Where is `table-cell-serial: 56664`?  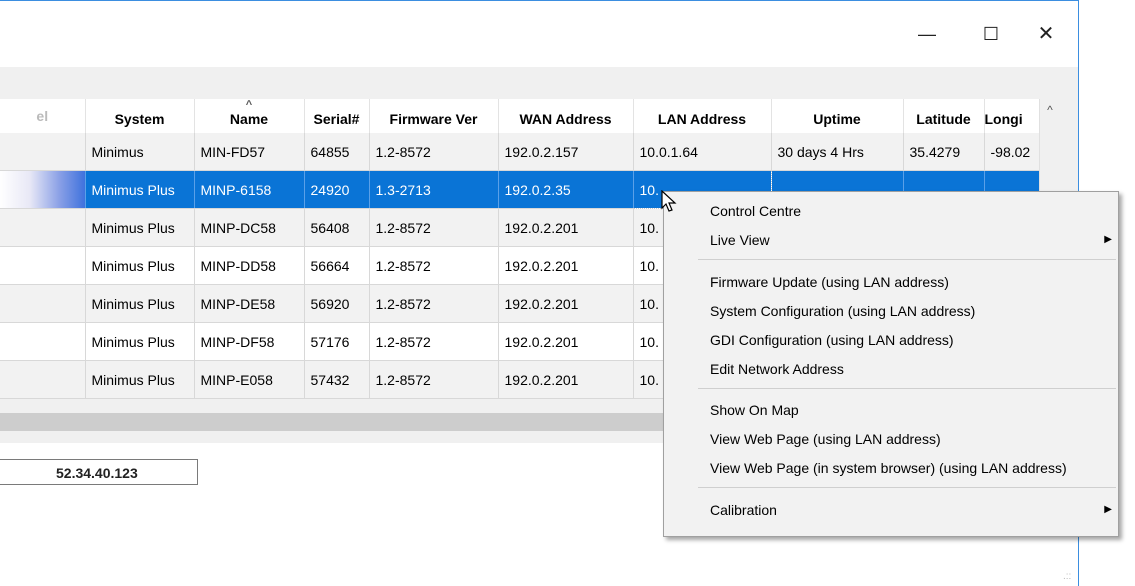
table-cell-serial: 56664 is located at coordinates (337, 265).